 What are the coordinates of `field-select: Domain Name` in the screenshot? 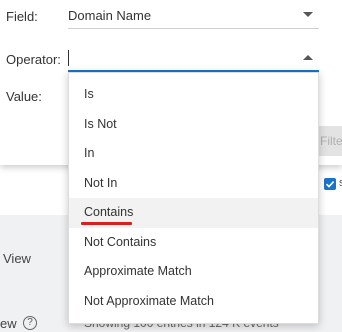 It's located at (193, 15).